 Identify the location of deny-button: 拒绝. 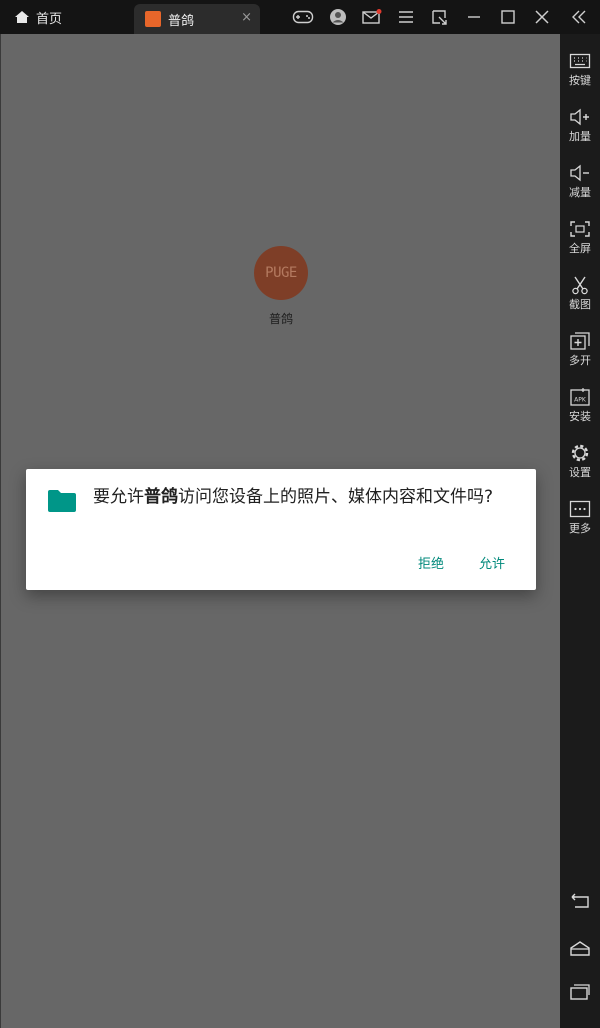
(431, 562).